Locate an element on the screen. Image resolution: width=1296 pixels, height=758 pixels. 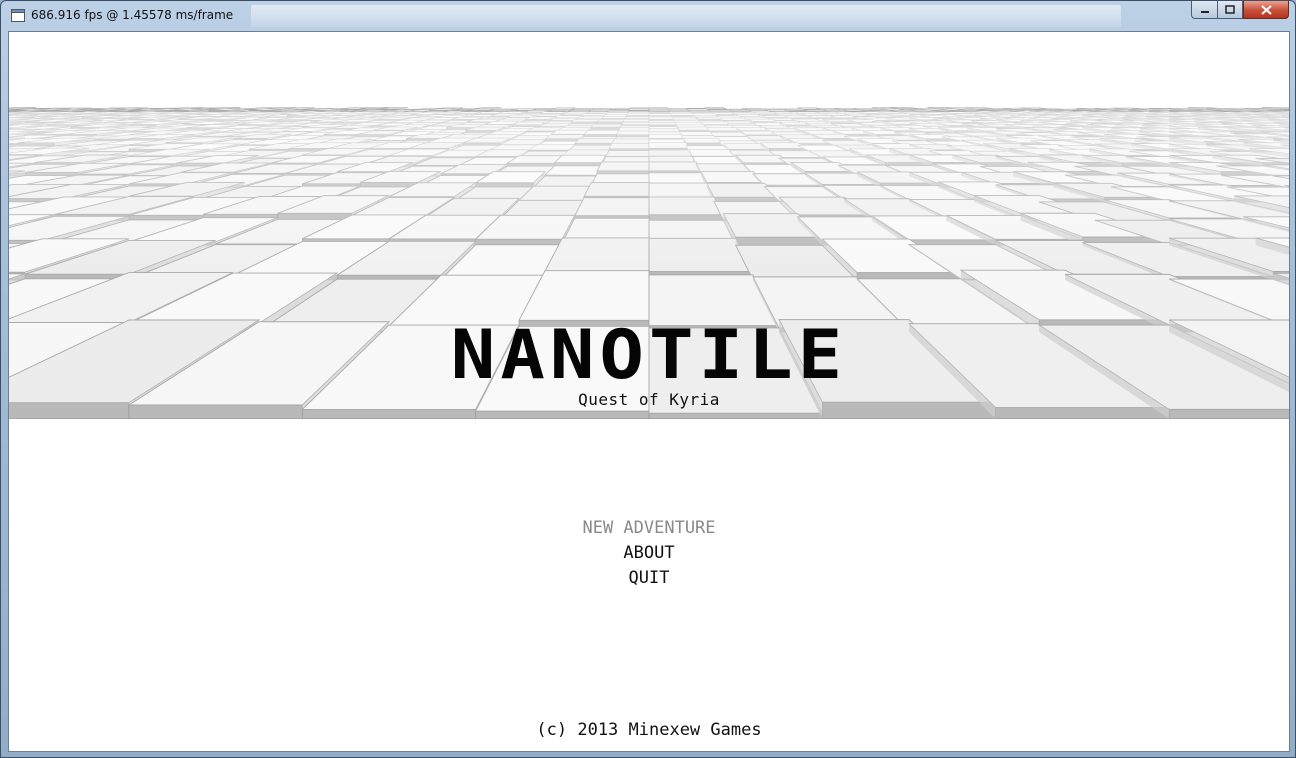
app-icon is located at coordinates (18, 15).